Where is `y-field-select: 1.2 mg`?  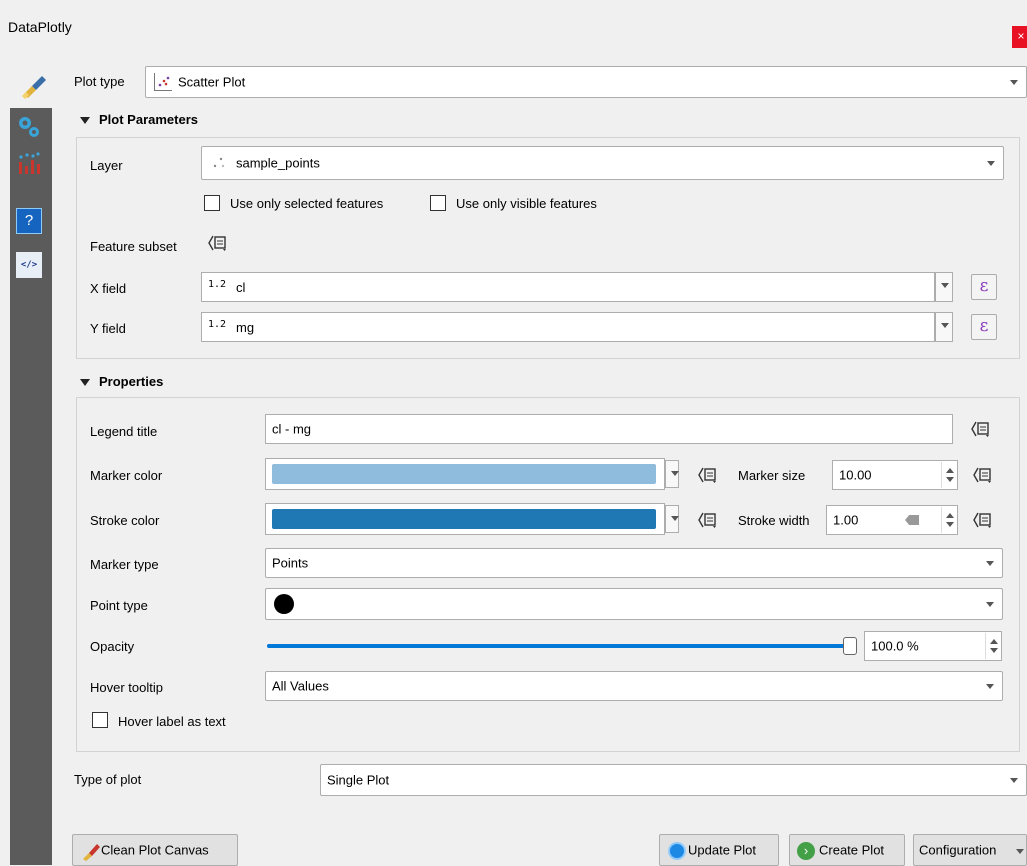 y-field-select: 1.2 mg is located at coordinates (568, 327).